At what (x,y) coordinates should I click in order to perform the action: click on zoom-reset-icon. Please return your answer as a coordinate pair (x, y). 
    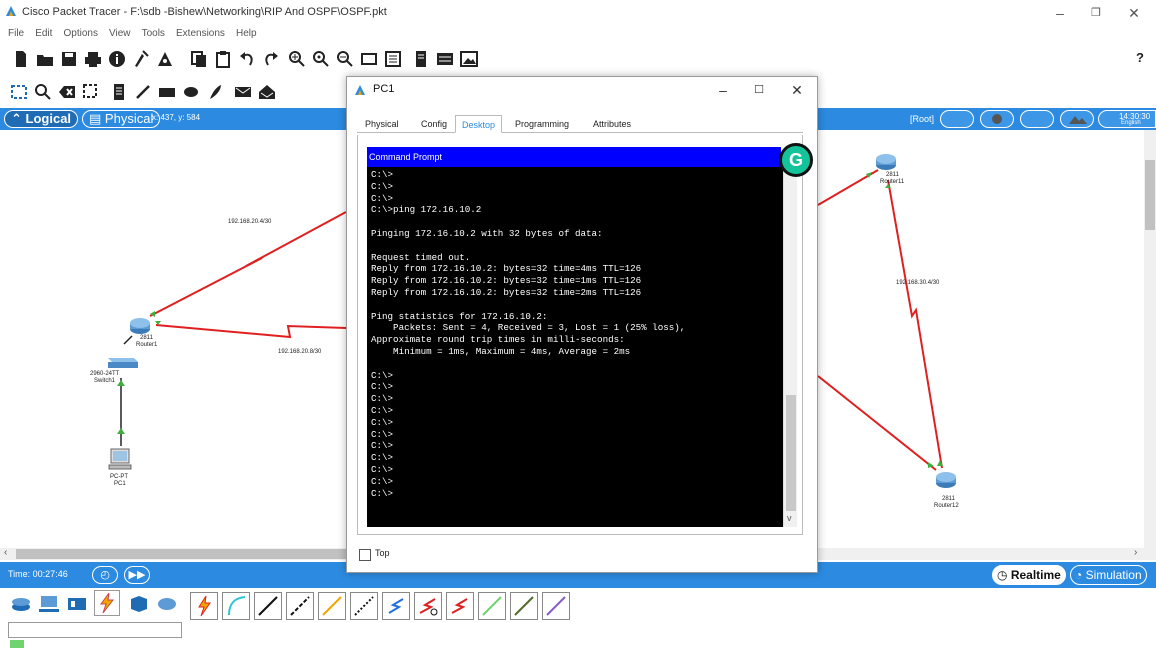
    Looking at the image, I should click on (321, 59).